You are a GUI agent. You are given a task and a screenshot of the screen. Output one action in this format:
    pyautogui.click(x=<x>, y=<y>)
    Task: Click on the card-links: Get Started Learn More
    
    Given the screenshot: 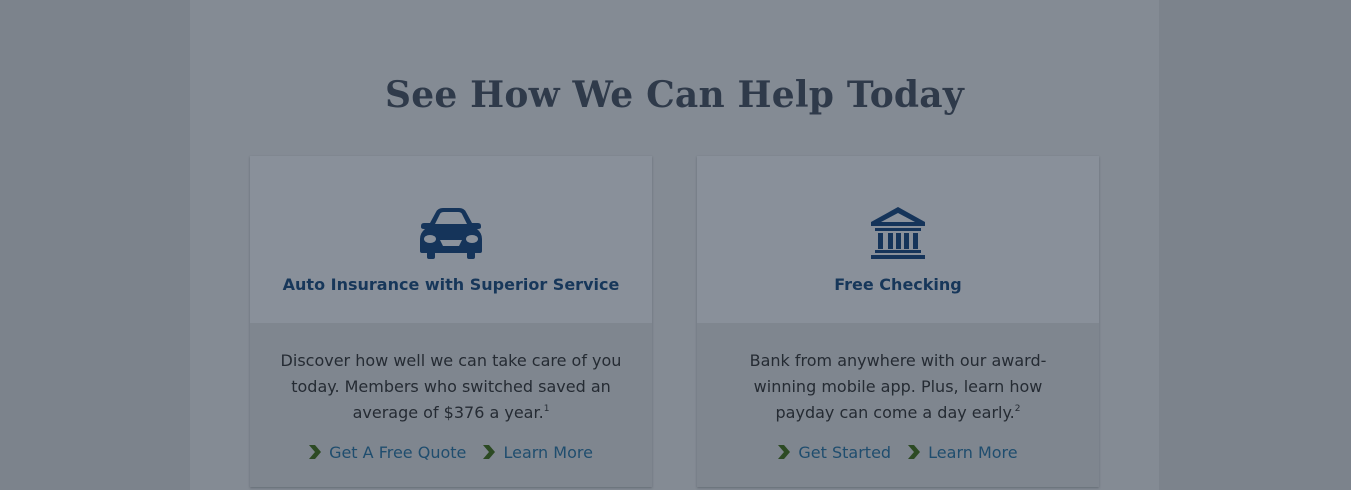 What is the action you would take?
    pyautogui.click(x=898, y=452)
    